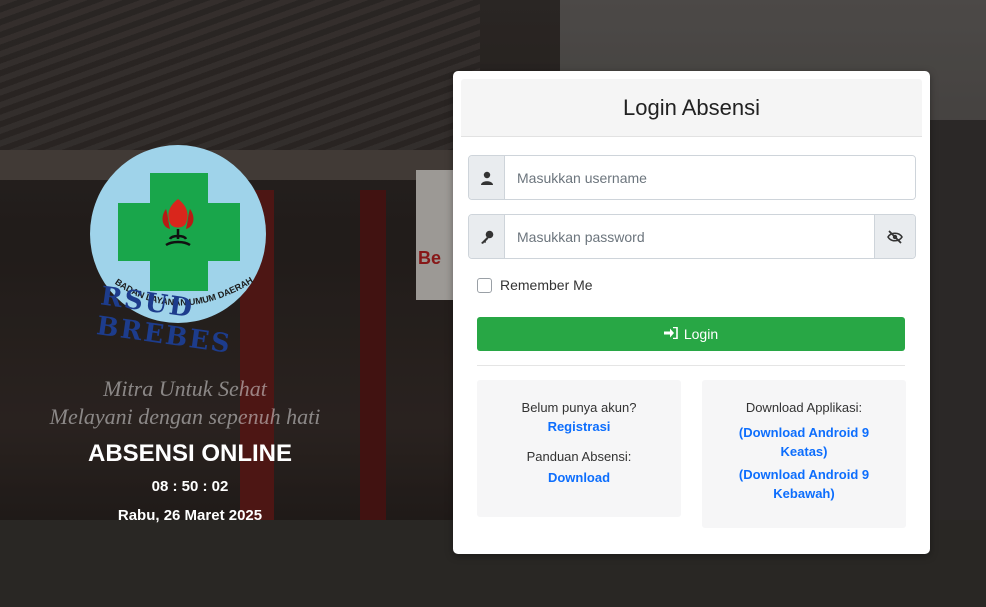  What do you see at coordinates (190, 486) in the screenshot?
I see `clock: 08 : 50 : 02` at bounding box center [190, 486].